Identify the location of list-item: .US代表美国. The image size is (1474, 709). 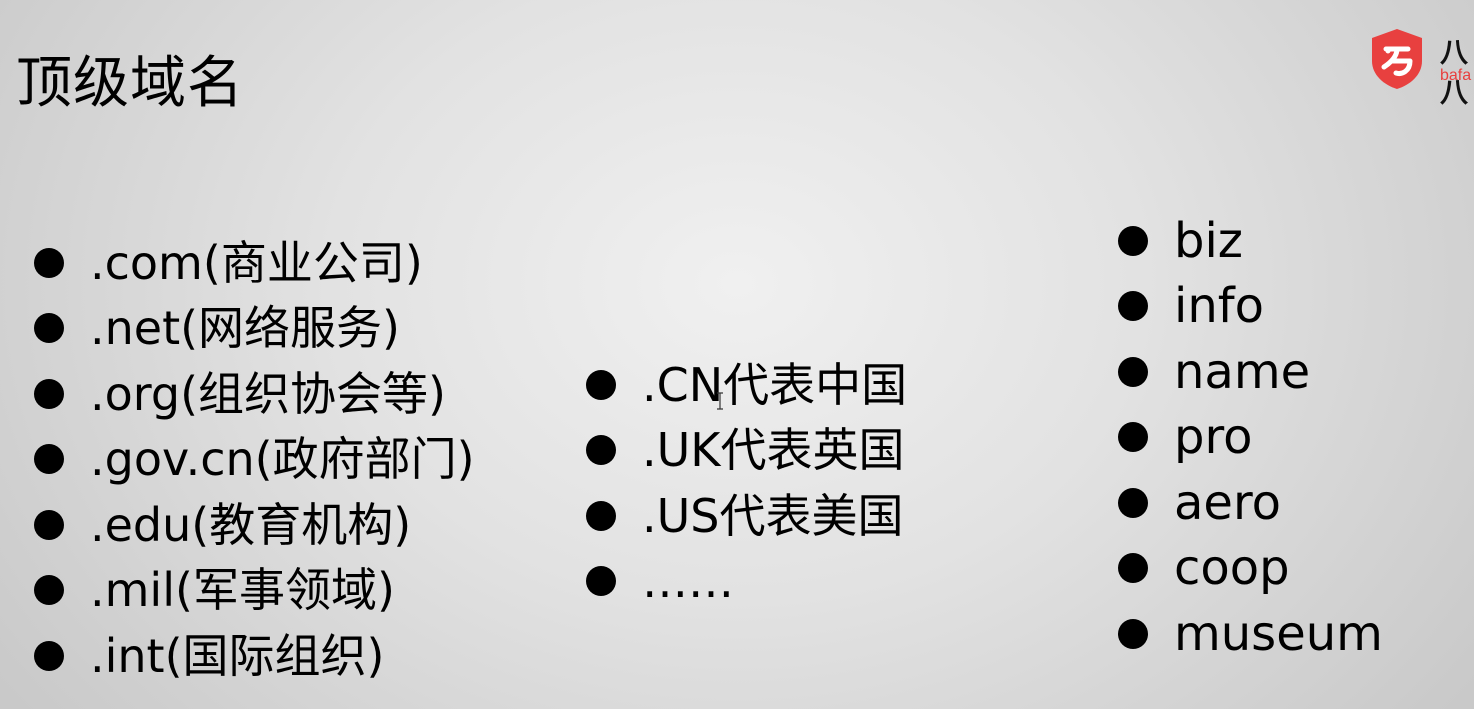
(746, 516).